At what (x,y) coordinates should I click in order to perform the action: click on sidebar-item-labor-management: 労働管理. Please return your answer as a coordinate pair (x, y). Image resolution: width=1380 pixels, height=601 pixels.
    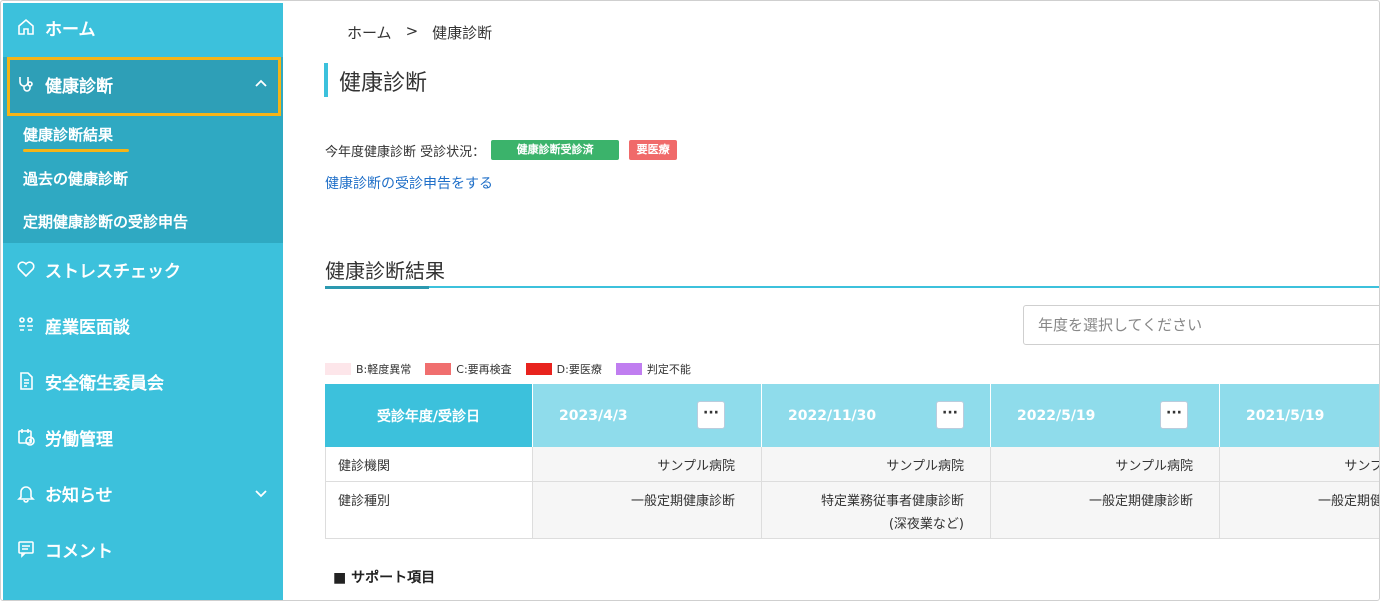
    Looking at the image, I should click on (143, 437).